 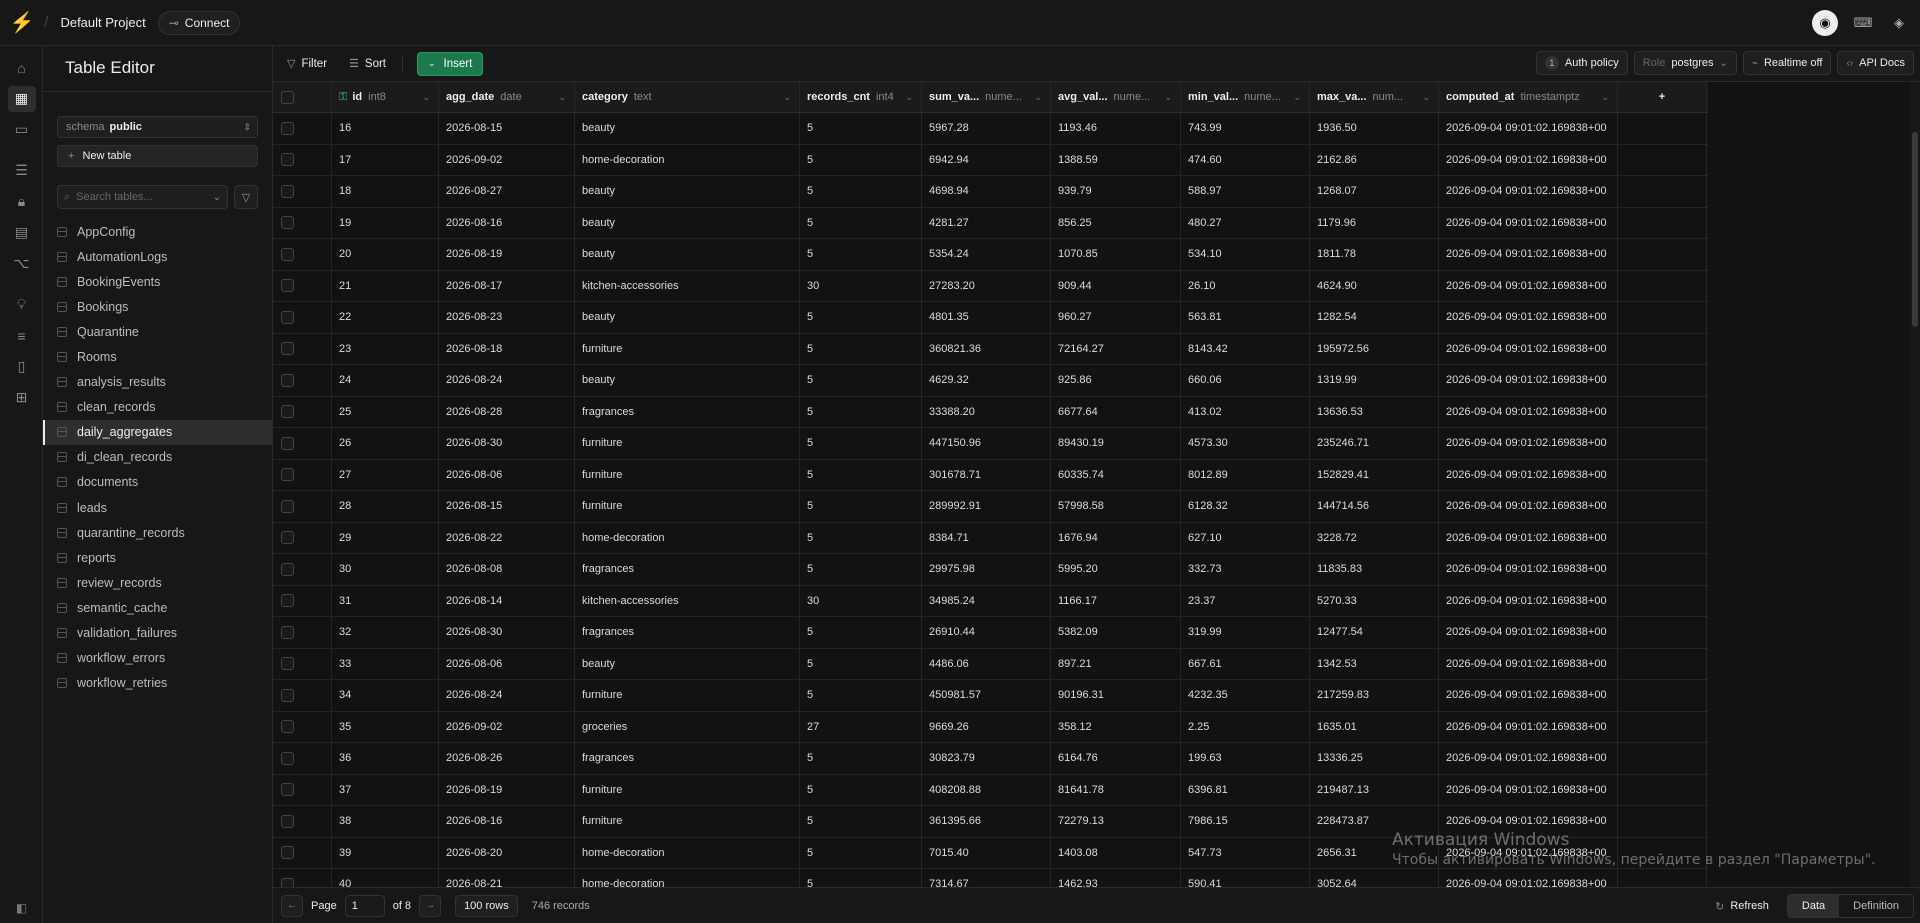 I want to click on sidebar-item-review-records: review_records, so click(x=157, y=582).